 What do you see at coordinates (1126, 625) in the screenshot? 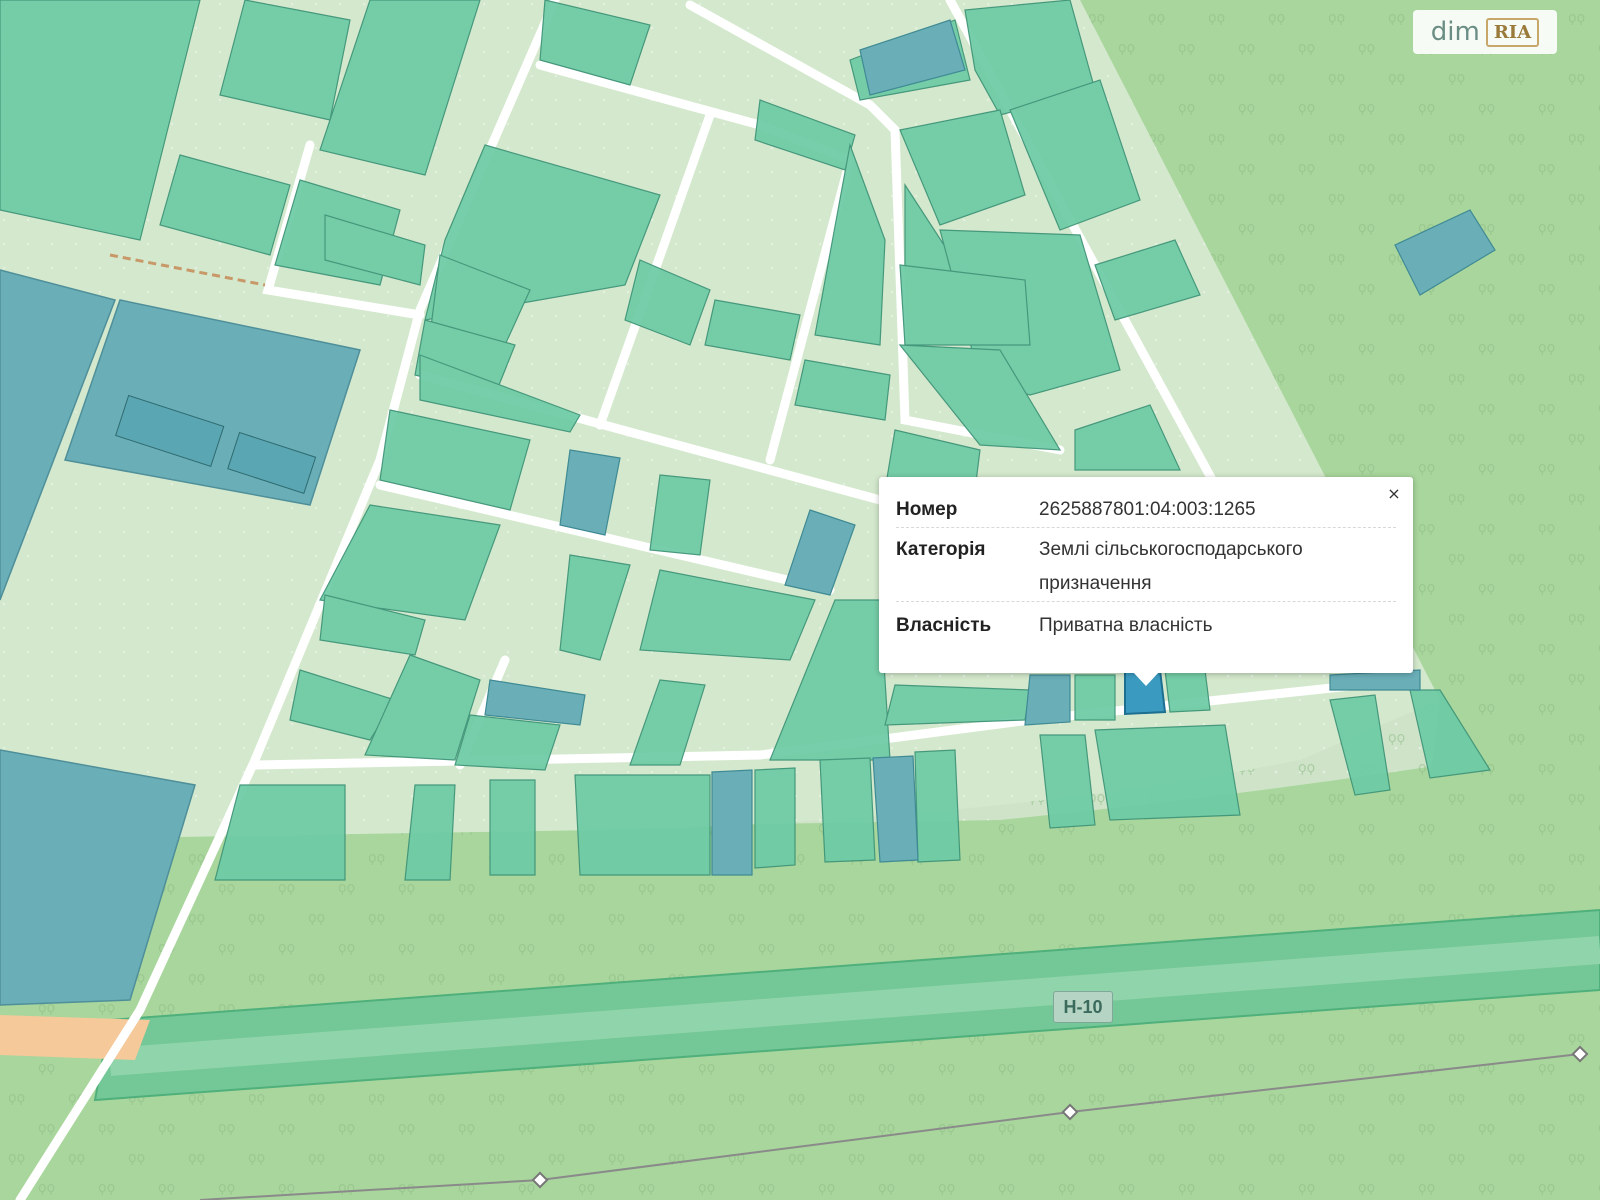
I see `popup-value-ownership: Приватна власність` at bounding box center [1126, 625].